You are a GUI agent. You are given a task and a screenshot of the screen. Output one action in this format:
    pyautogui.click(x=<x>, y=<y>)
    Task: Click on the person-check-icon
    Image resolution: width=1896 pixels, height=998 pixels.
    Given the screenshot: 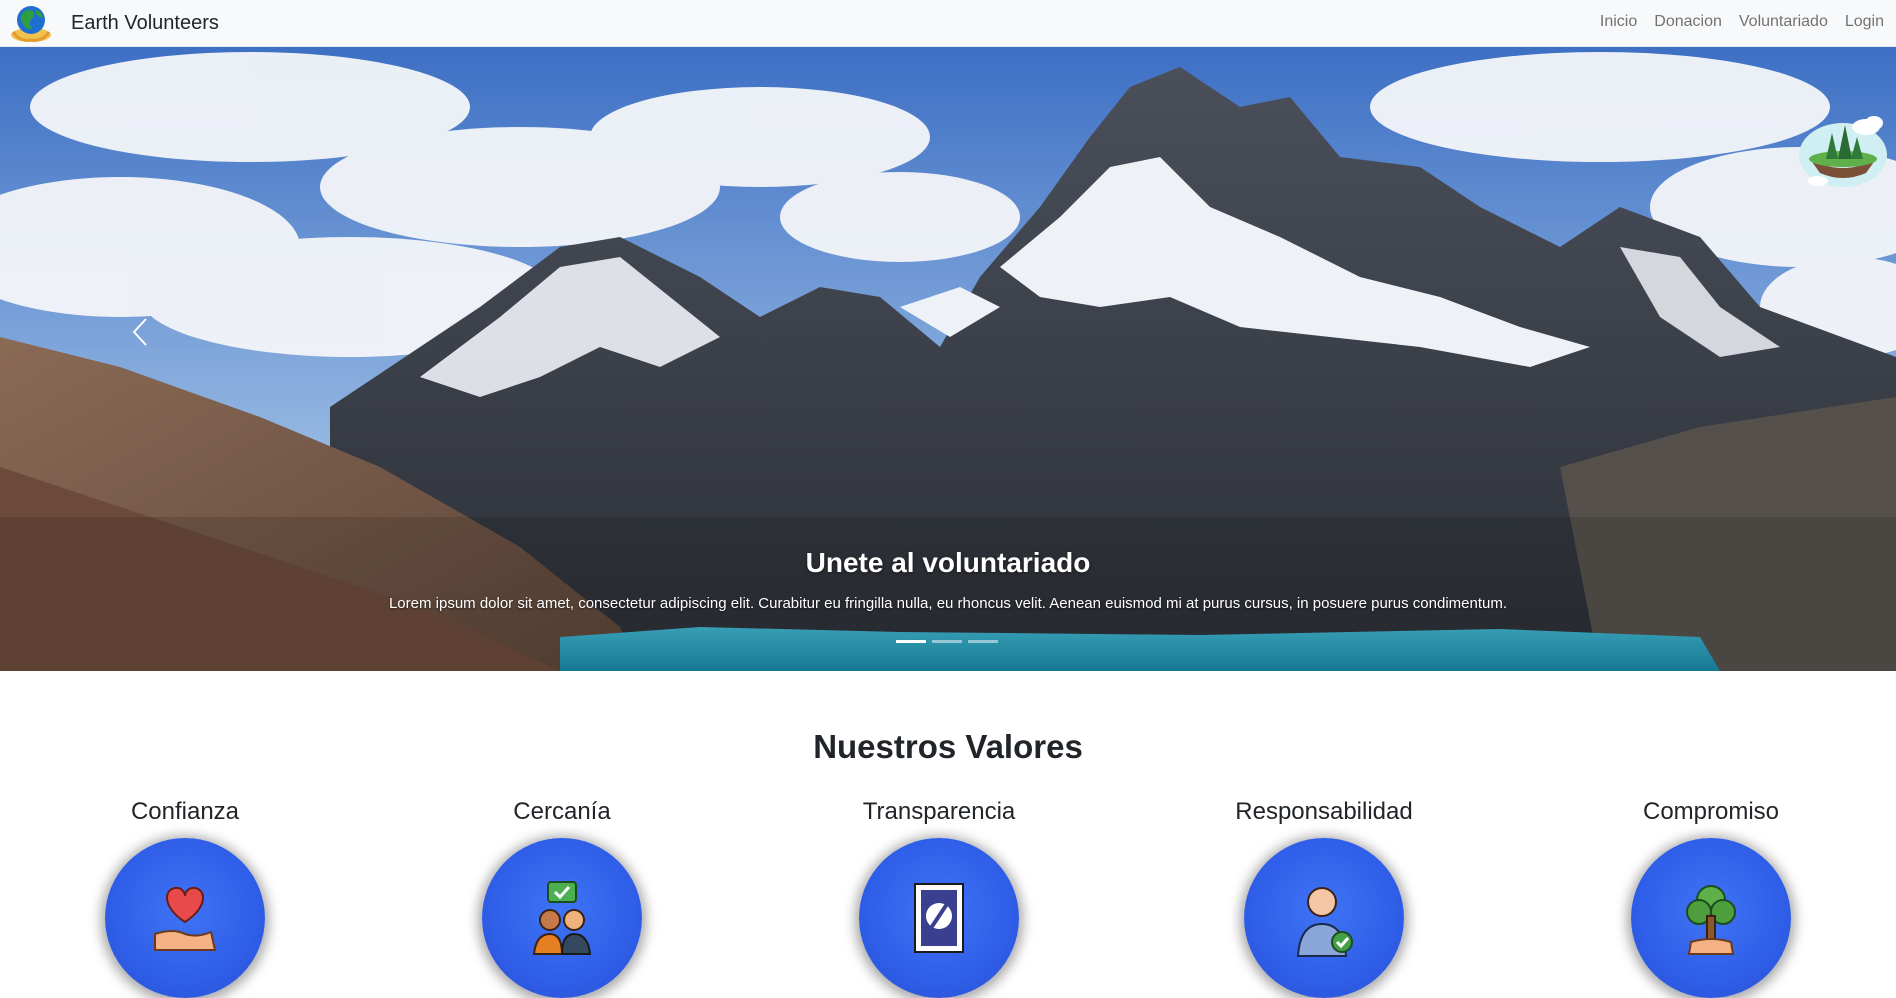 What is the action you would take?
    pyautogui.click(x=1324, y=922)
    